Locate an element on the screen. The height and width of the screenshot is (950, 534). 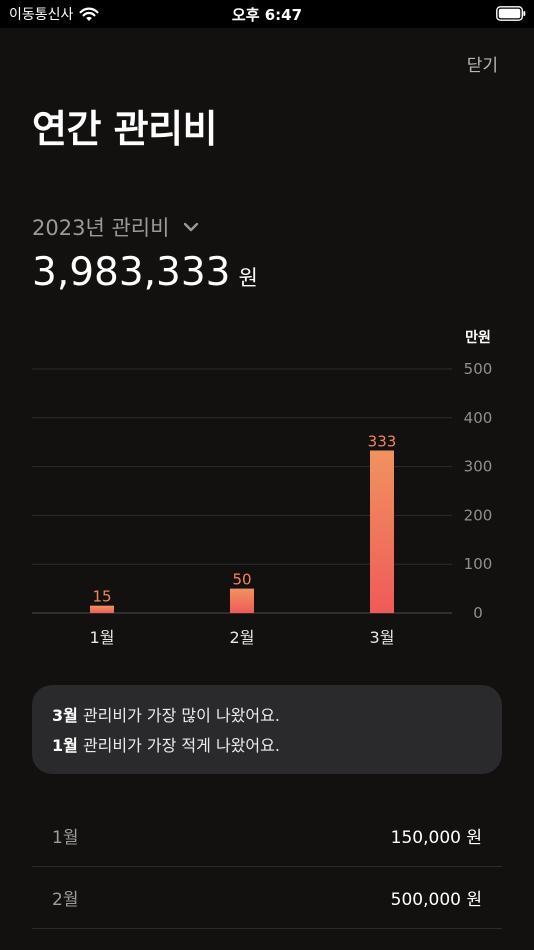
insight-most: 3월 관리비가 가장 많이 나왔어요. is located at coordinates (267, 716).